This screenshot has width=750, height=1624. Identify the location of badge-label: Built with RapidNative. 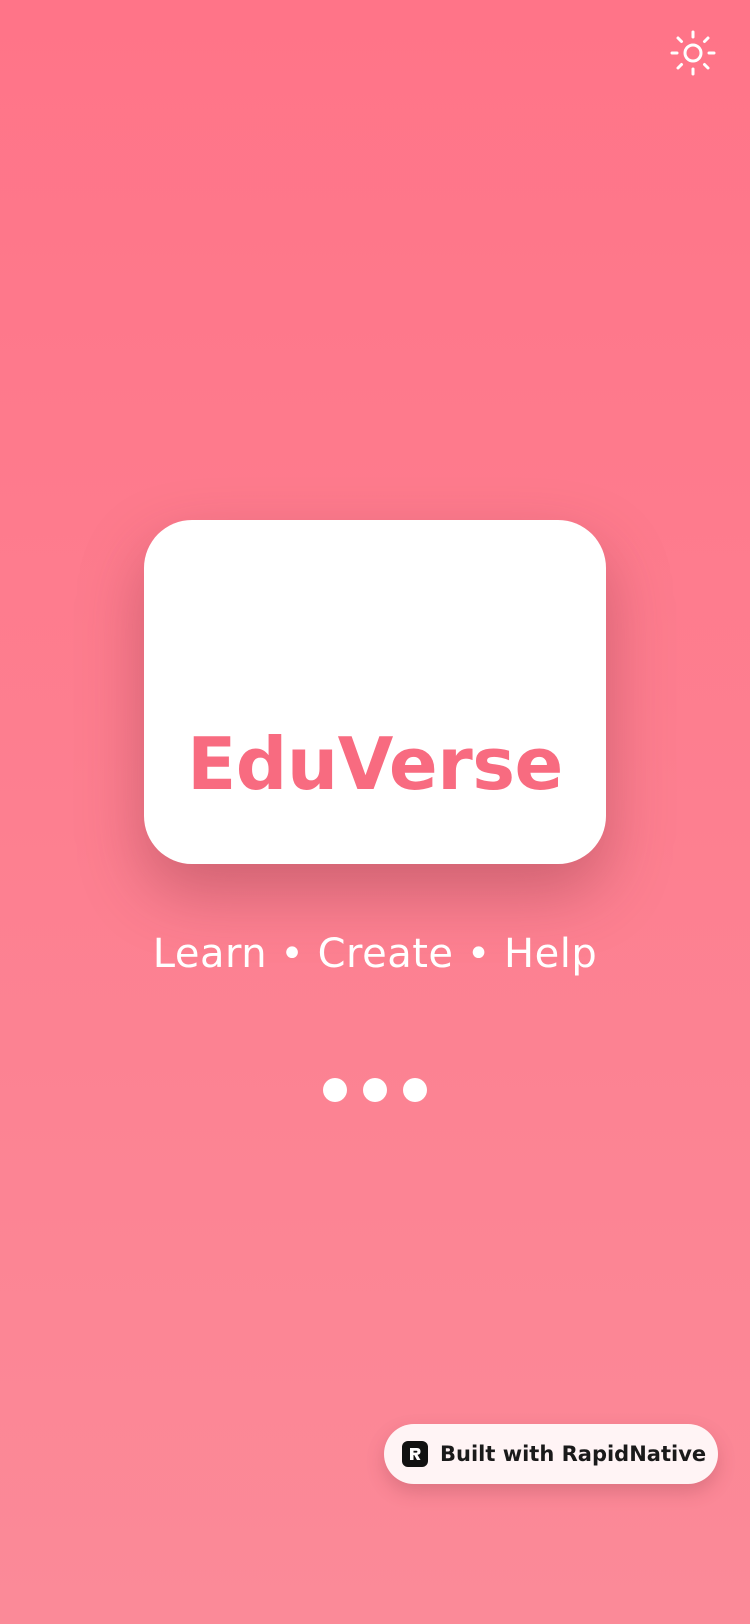
(573, 1454).